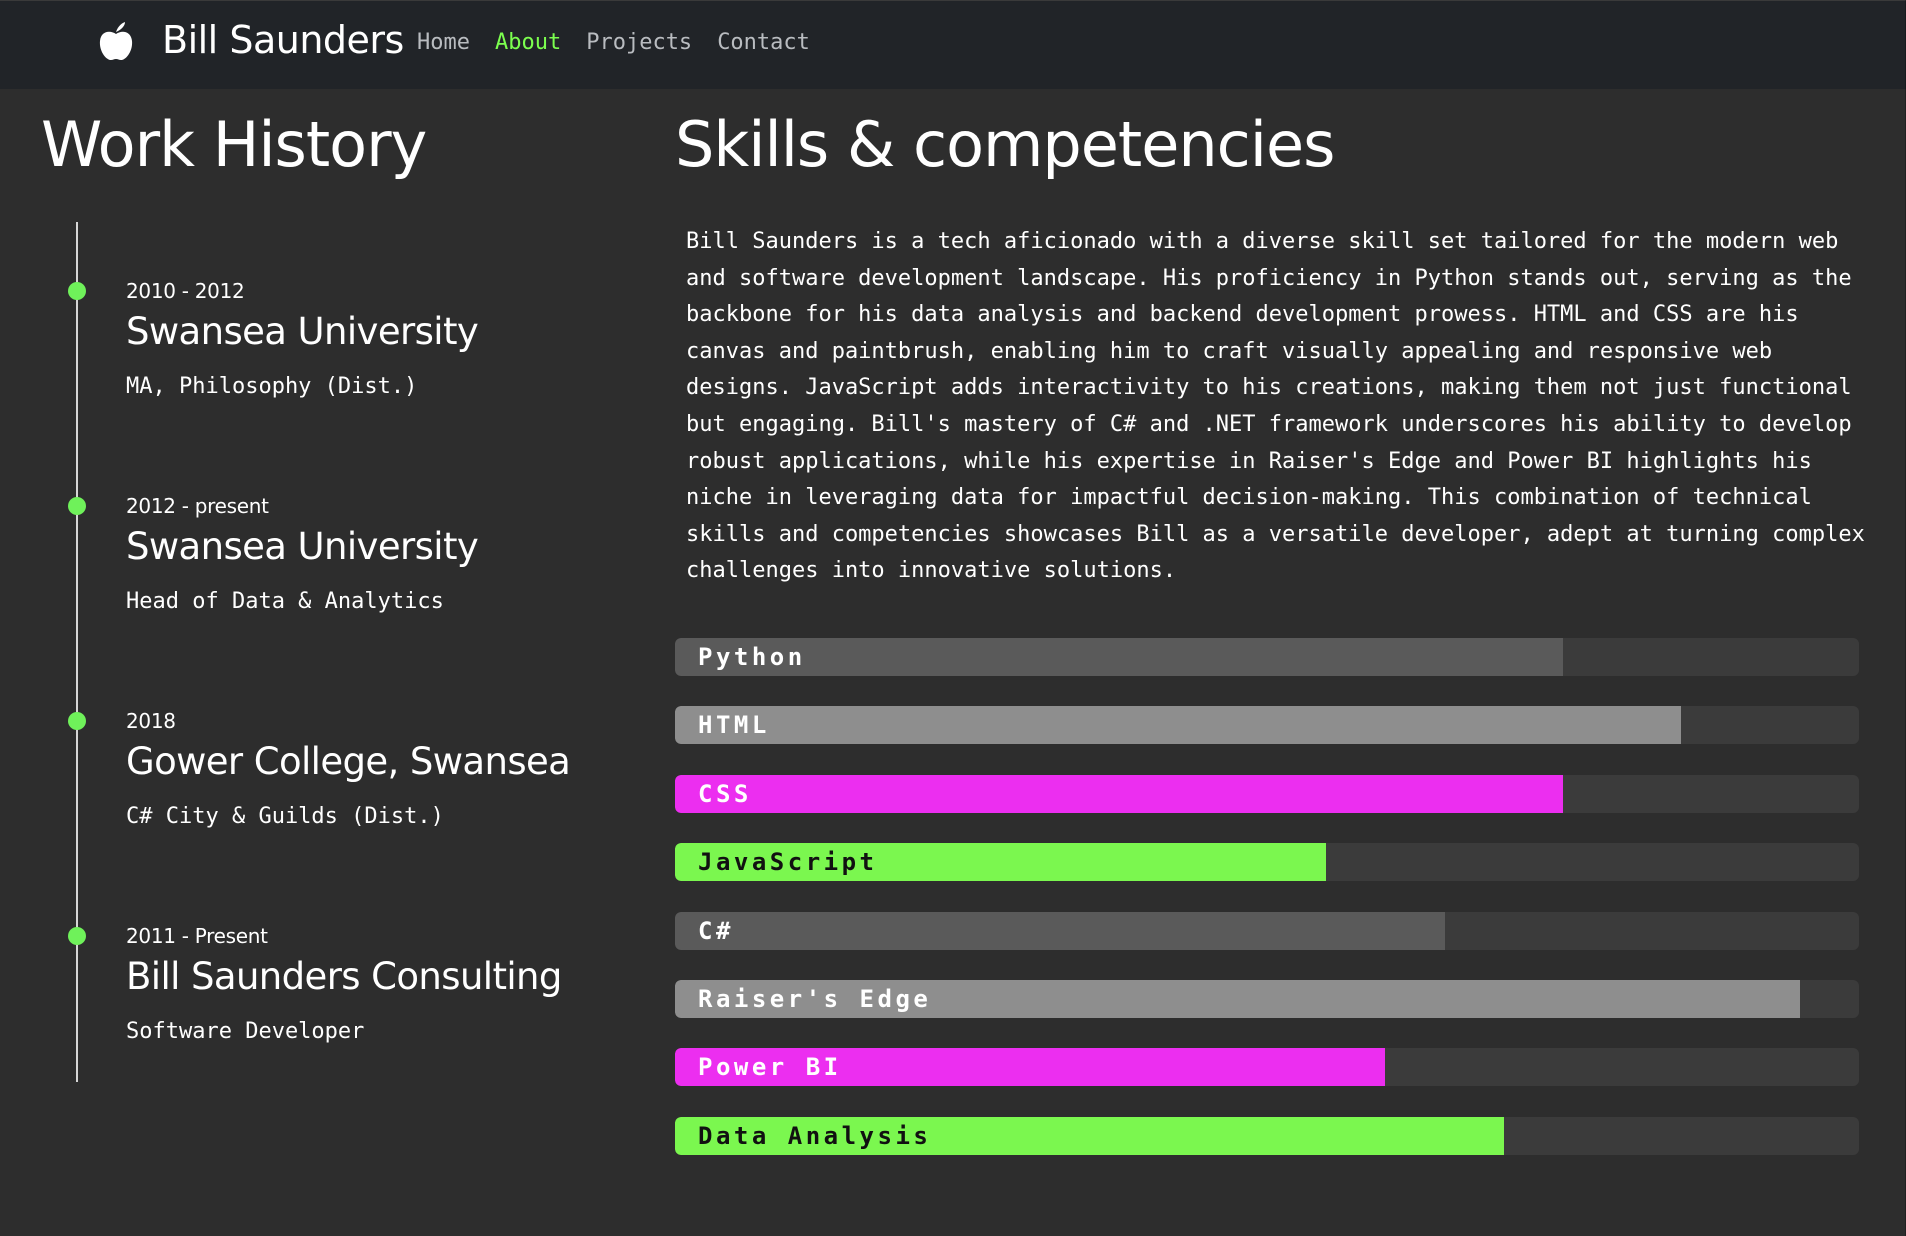  I want to click on skill-label: Data Analysis, so click(815, 1135).